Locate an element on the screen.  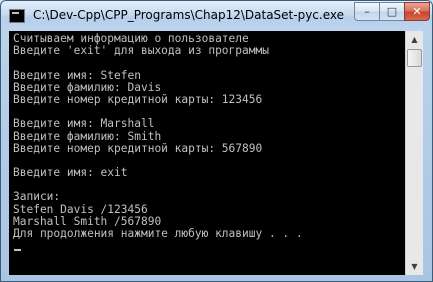
console-app-icon is located at coordinates (17, 16).